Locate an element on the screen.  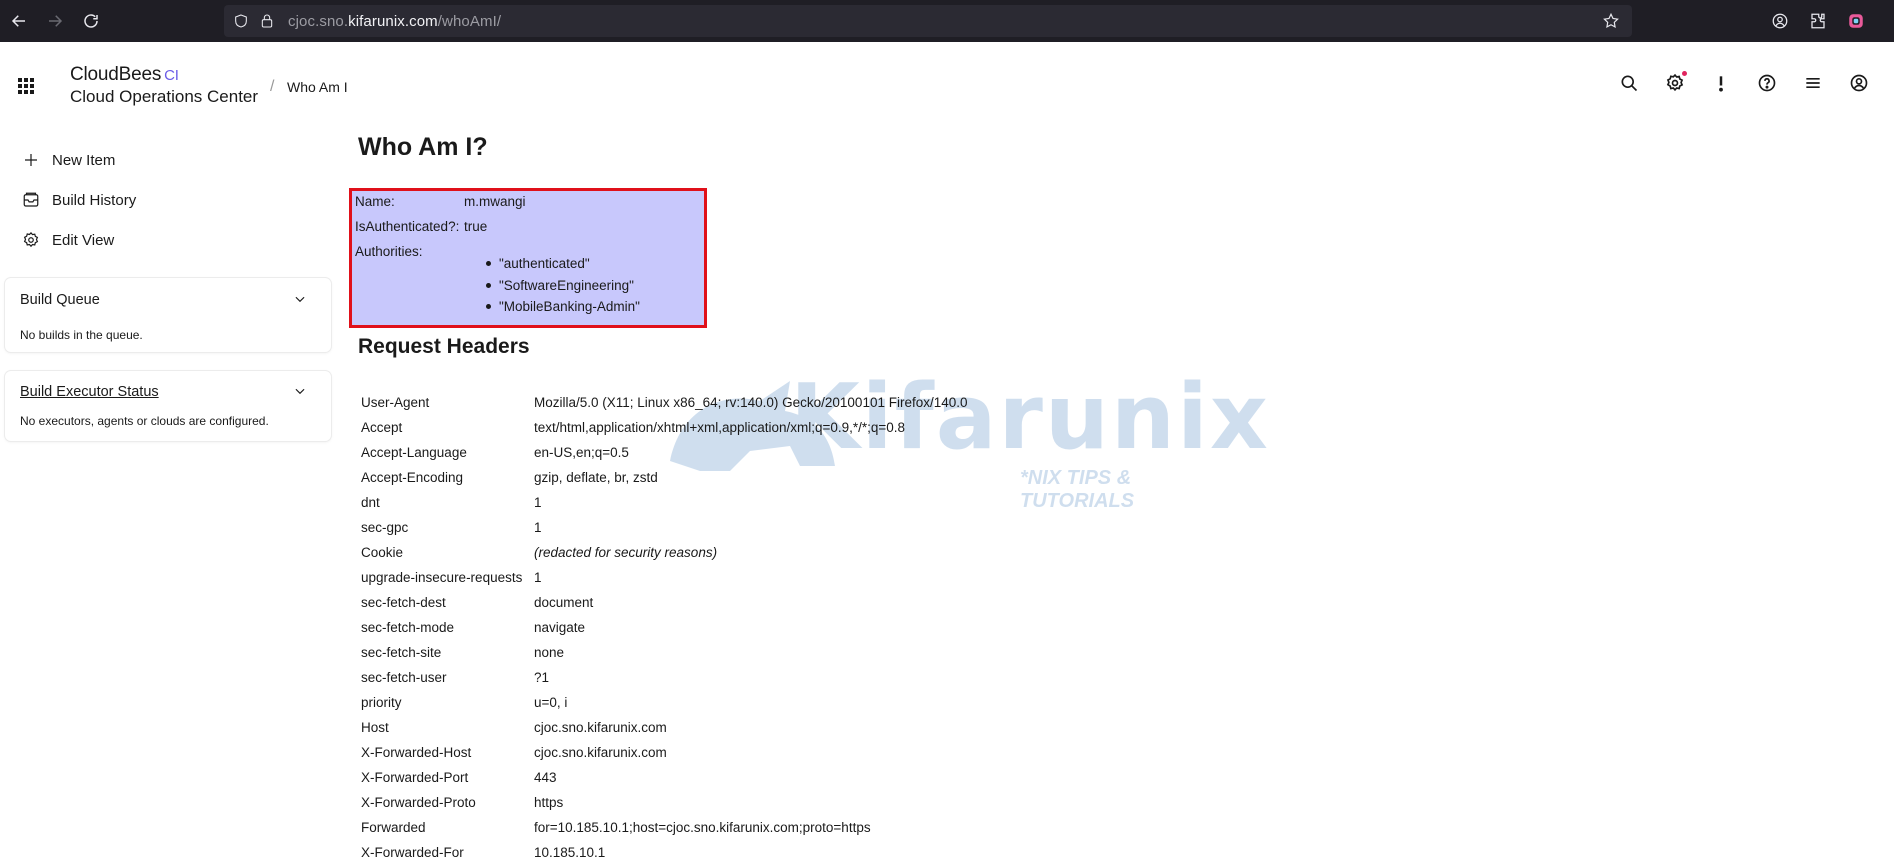
bookmark-star-icon is located at coordinates (1611, 23).